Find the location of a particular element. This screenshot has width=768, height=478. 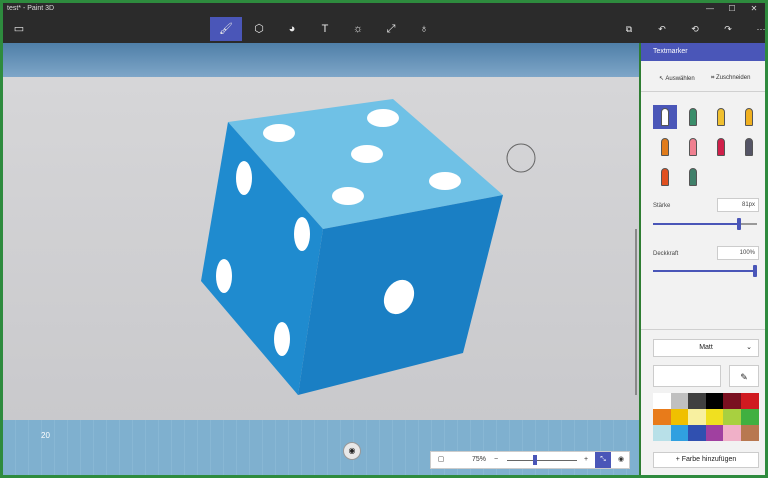

thickness-label: Stärke is located at coordinates (662, 206).